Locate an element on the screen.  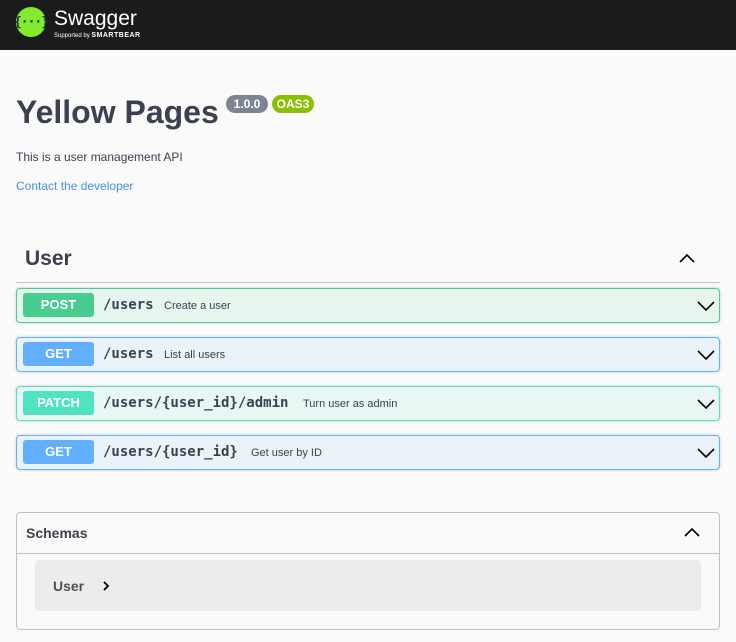
model-name: User is located at coordinates (69, 586).